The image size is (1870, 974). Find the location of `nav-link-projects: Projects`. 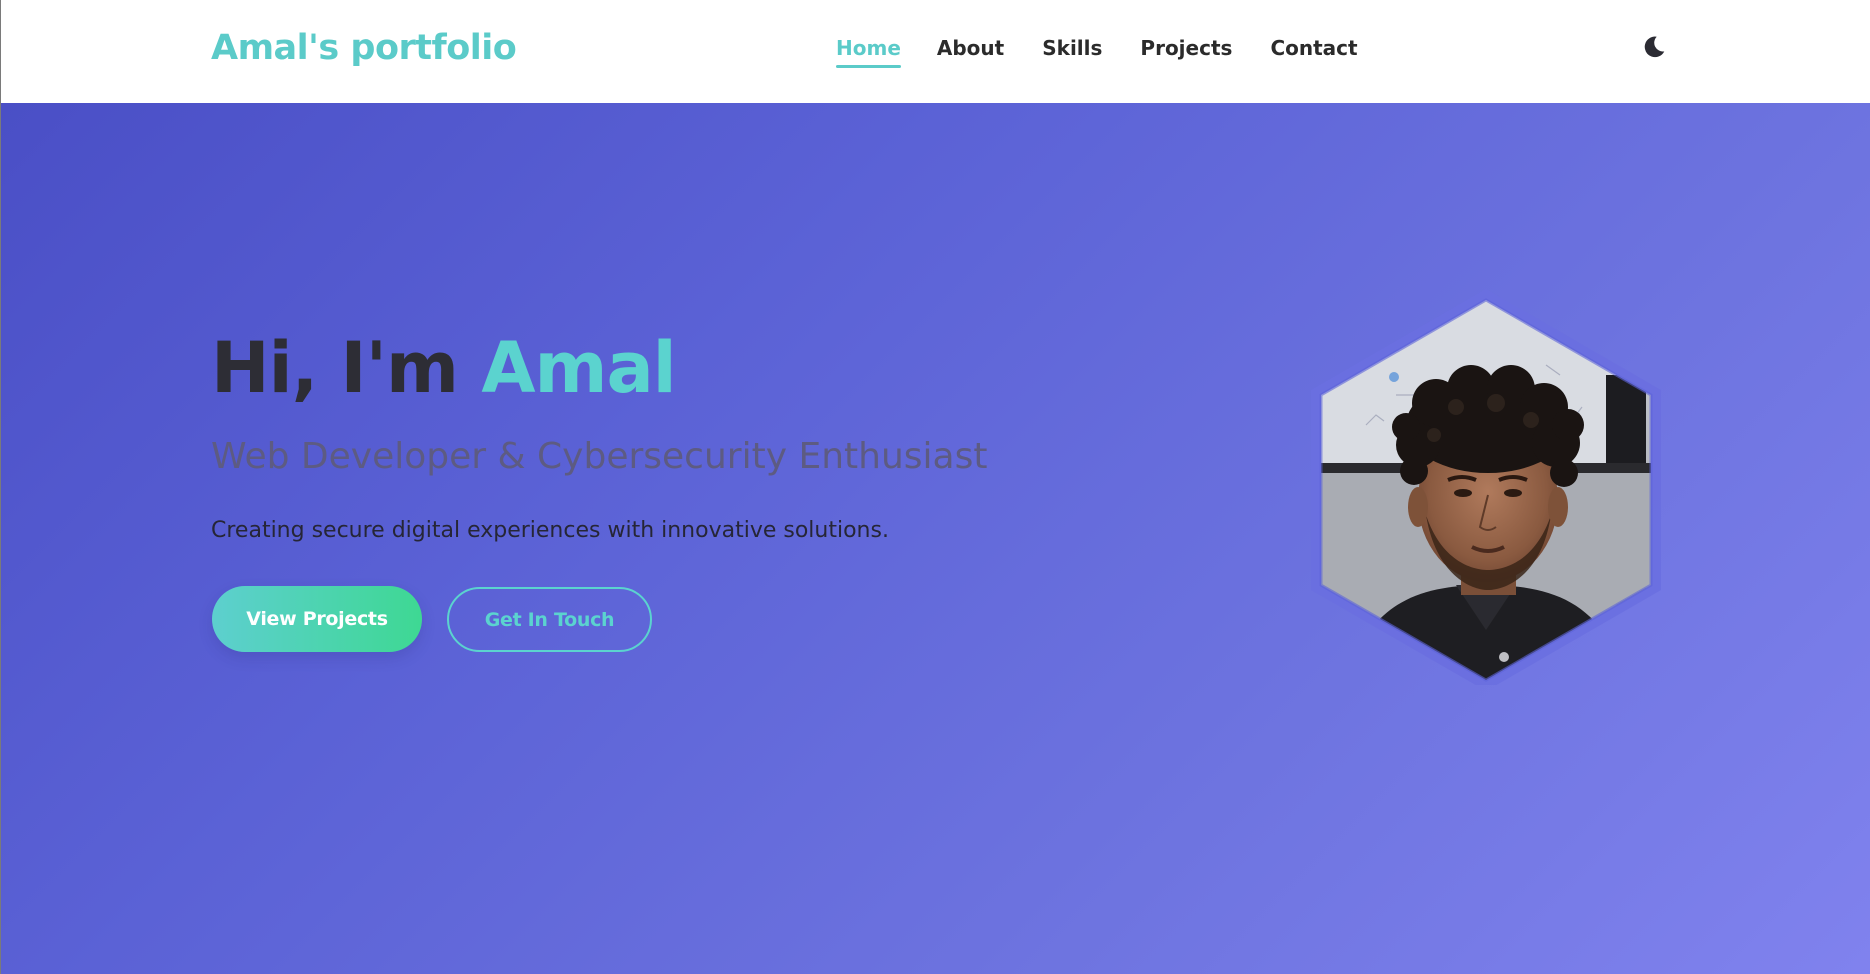

nav-link-projects: Projects is located at coordinates (1186, 48).